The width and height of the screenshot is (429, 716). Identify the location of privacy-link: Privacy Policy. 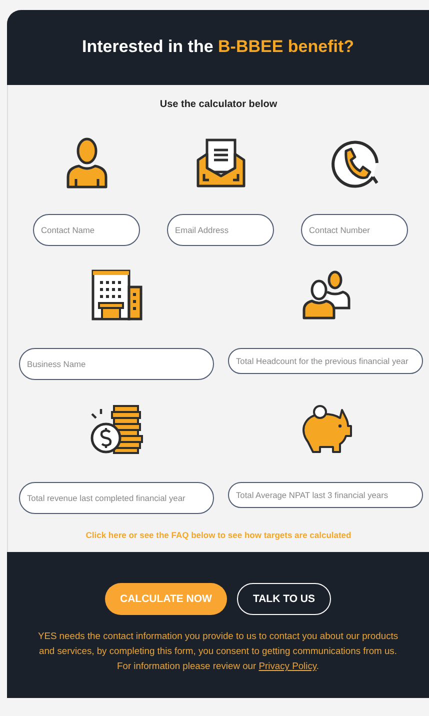
(287, 665).